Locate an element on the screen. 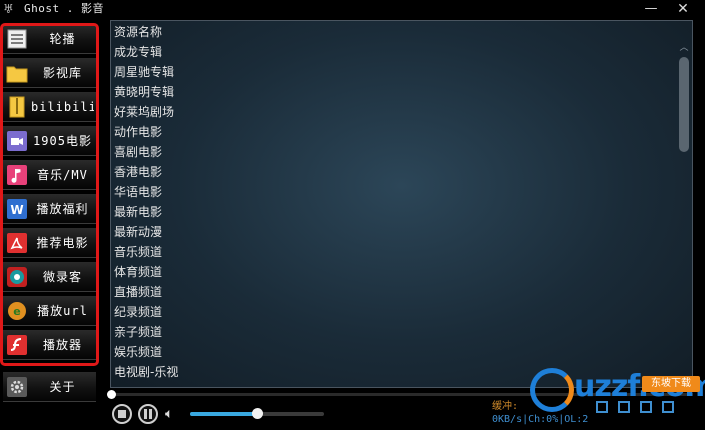 Image resolution: width=705 pixels, height=430 pixels. sidebar-item-player: 播放器 is located at coordinates (49, 345).